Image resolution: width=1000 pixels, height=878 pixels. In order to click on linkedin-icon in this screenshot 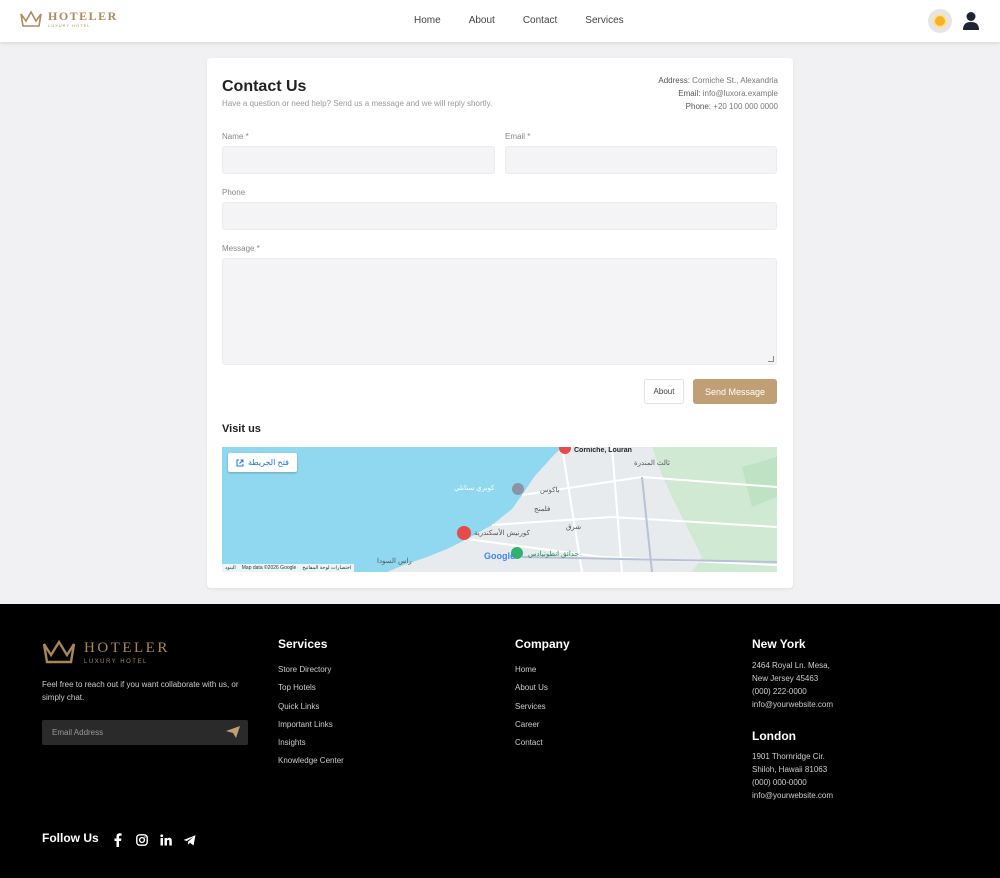, I will do `click(165, 840)`.